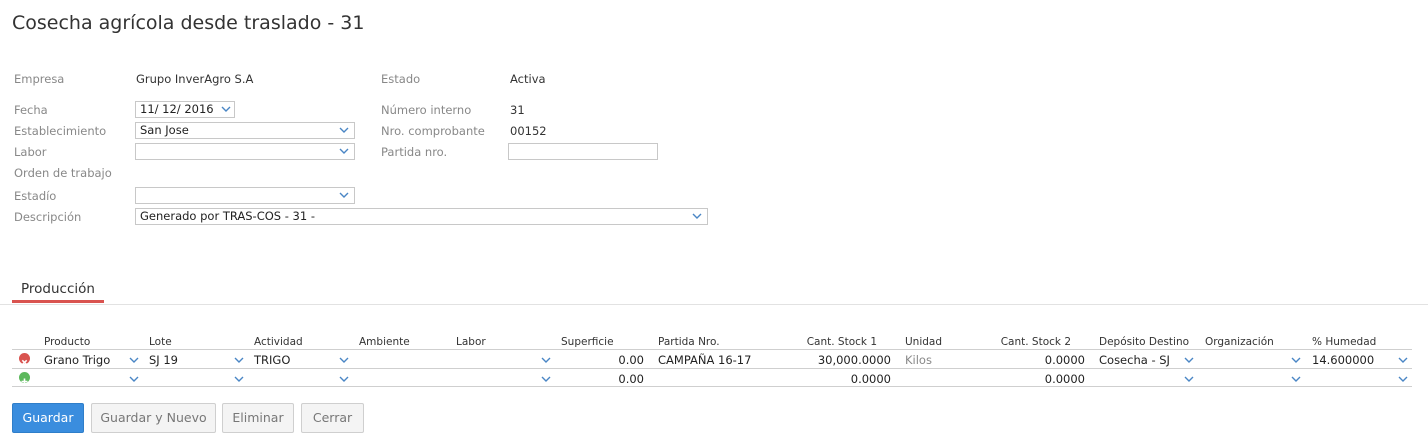 The height and width of the screenshot is (447, 1428). Describe the element at coordinates (177, 109) in the screenshot. I see `fecha-value: 11/ 12/ 2016` at that location.